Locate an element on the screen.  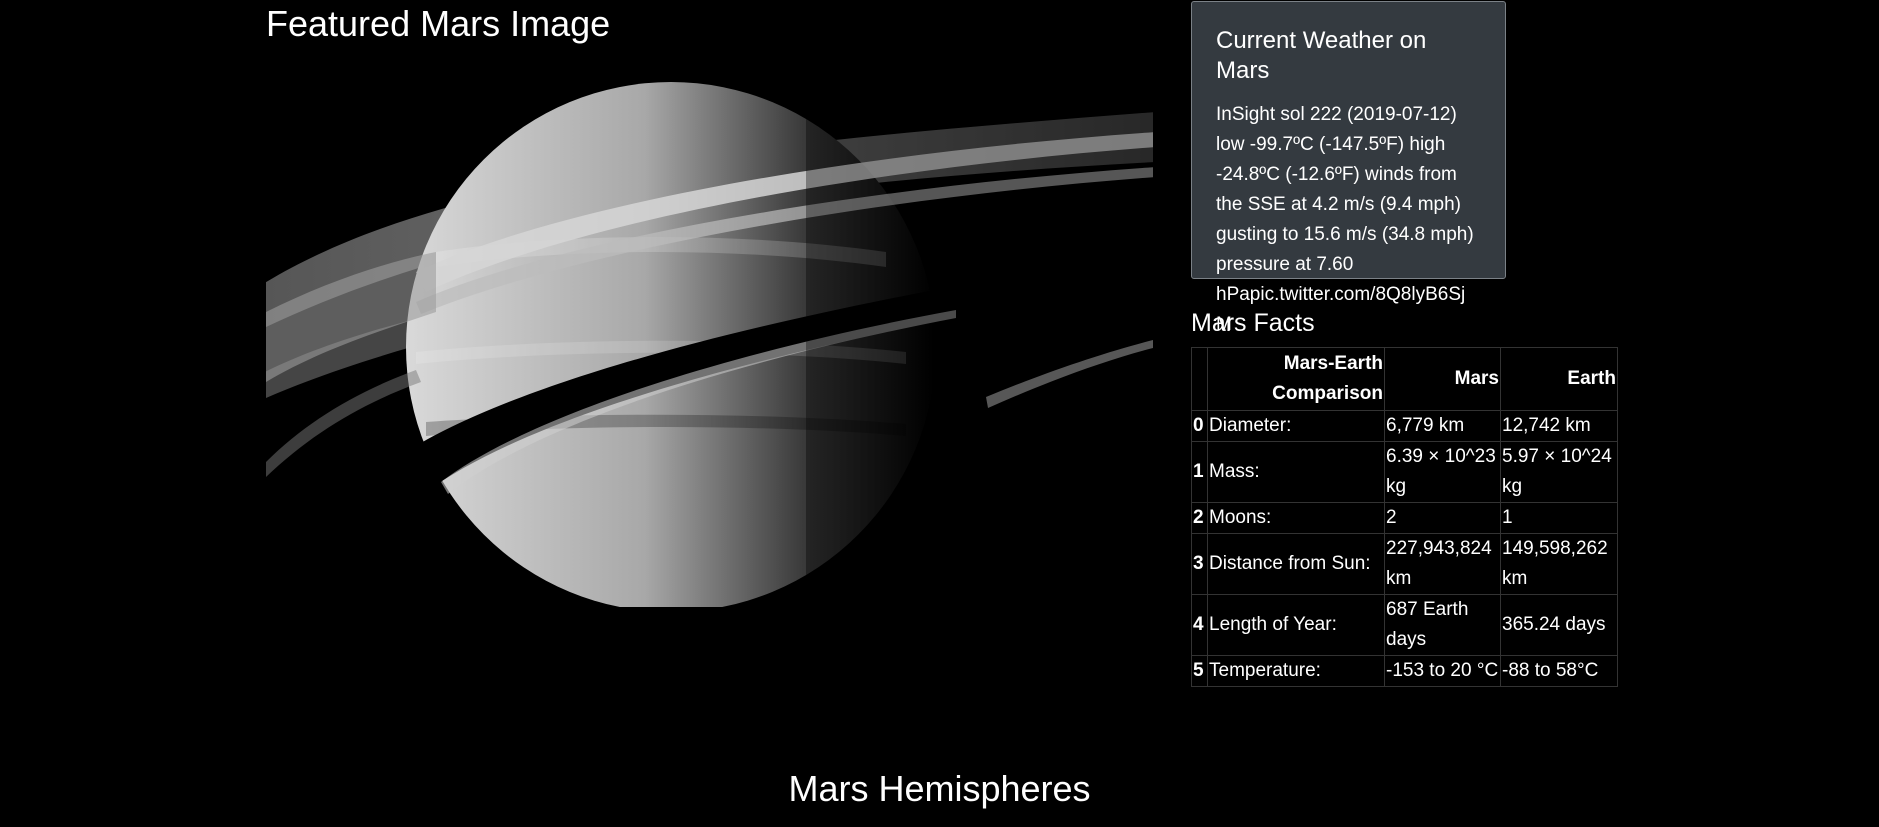
hemispheres-title: Mars Hemispheres is located at coordinates (939, 788).